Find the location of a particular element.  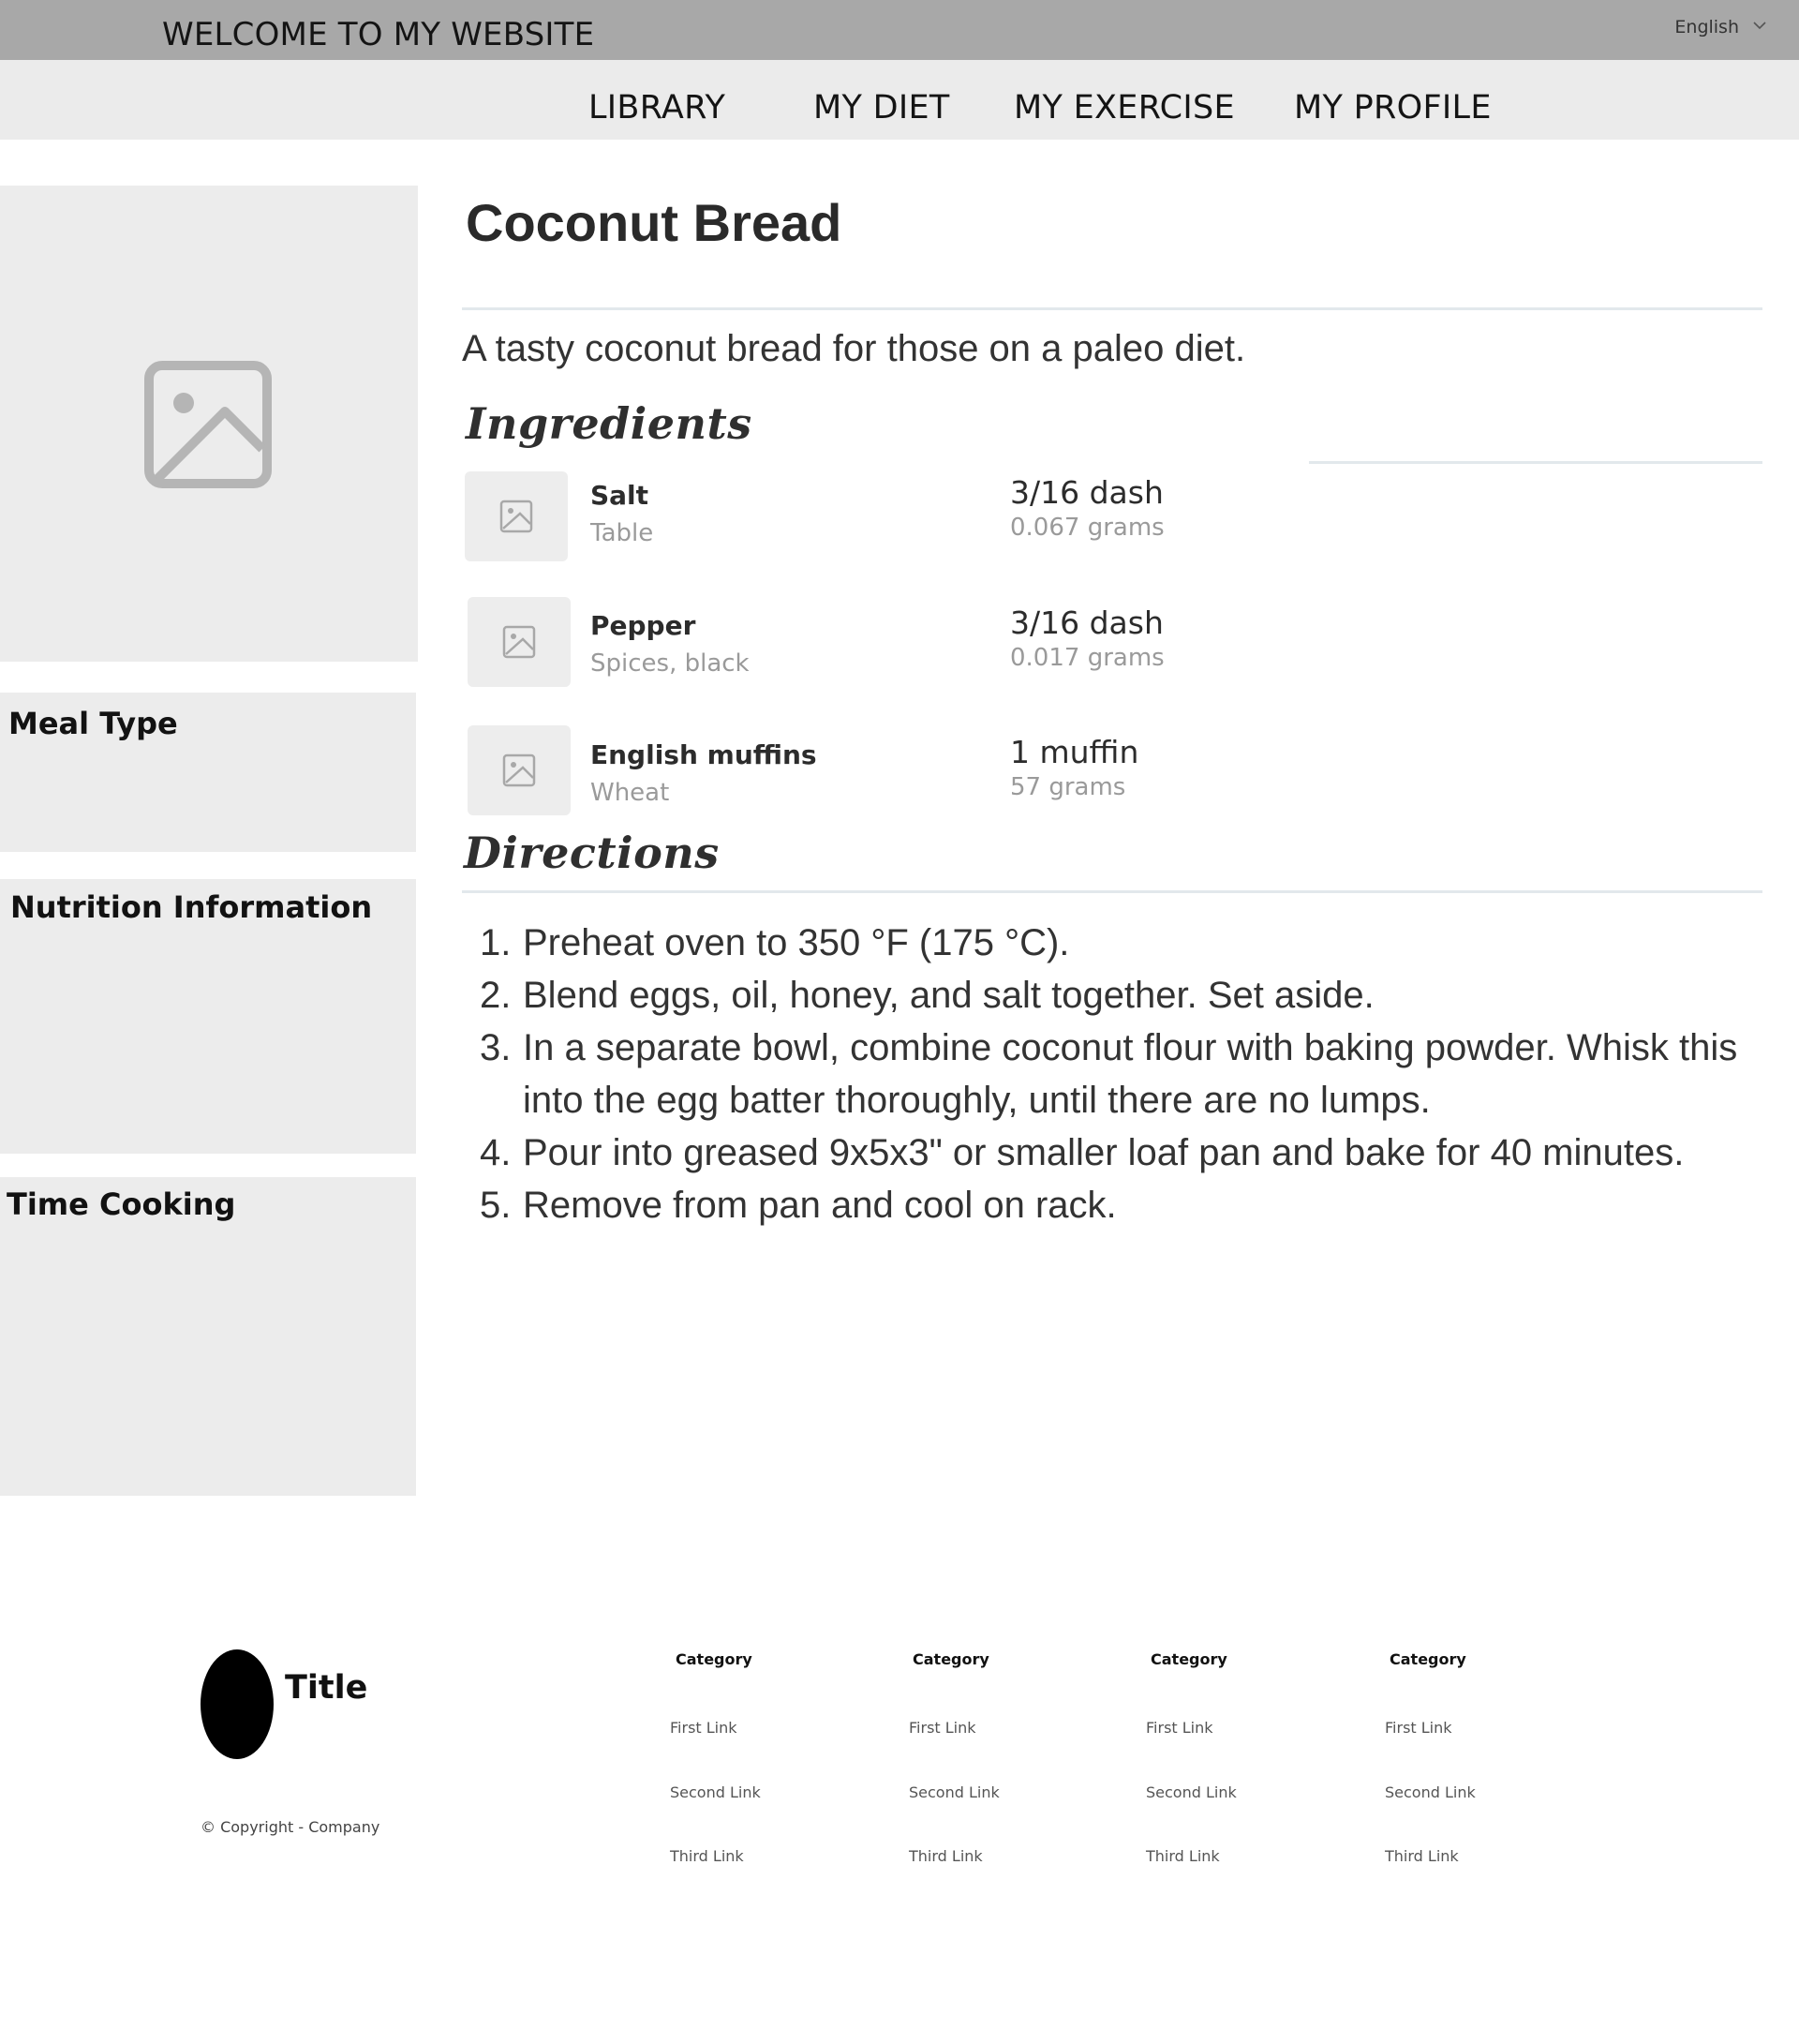

title-divider is located at coordinates (1112, 309).